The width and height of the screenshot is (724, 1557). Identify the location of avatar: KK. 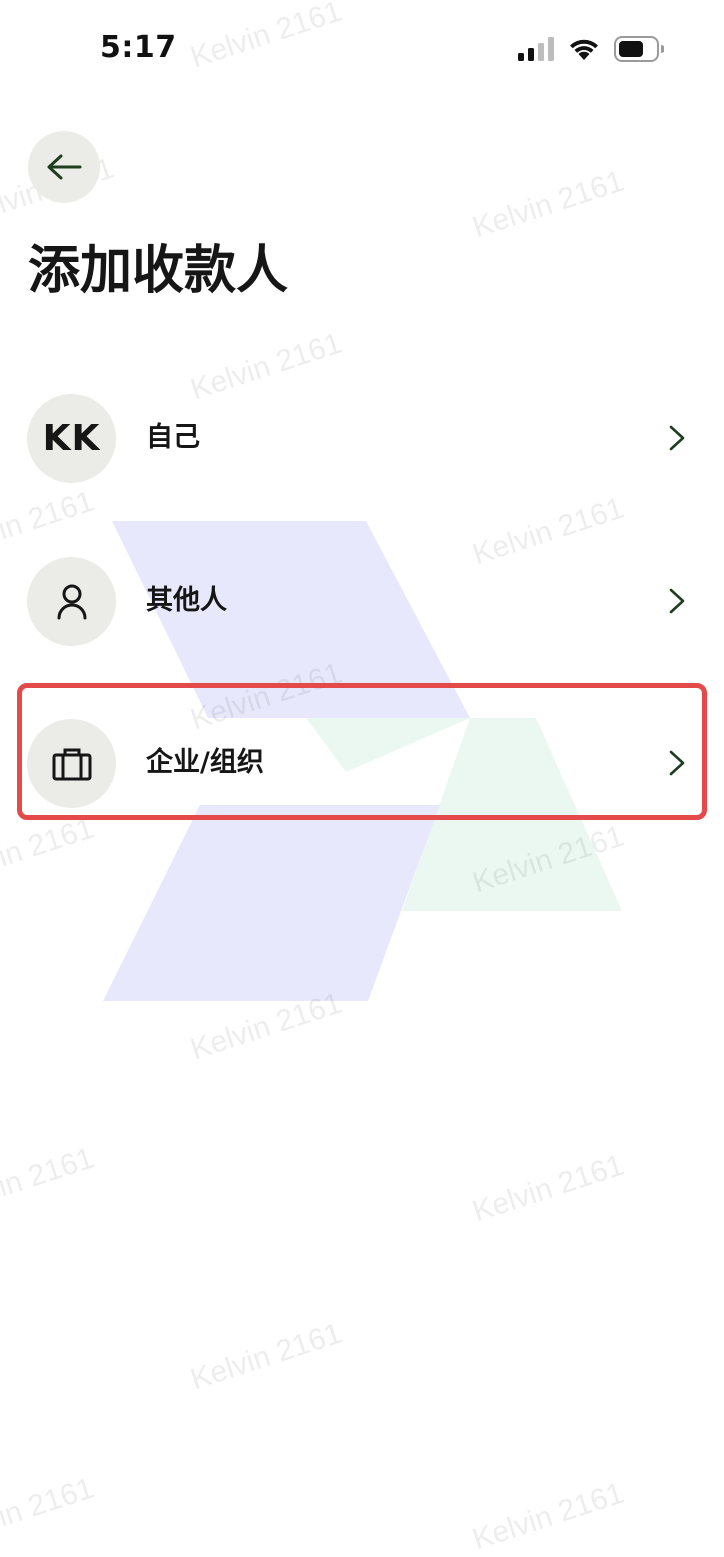
(71, 438).